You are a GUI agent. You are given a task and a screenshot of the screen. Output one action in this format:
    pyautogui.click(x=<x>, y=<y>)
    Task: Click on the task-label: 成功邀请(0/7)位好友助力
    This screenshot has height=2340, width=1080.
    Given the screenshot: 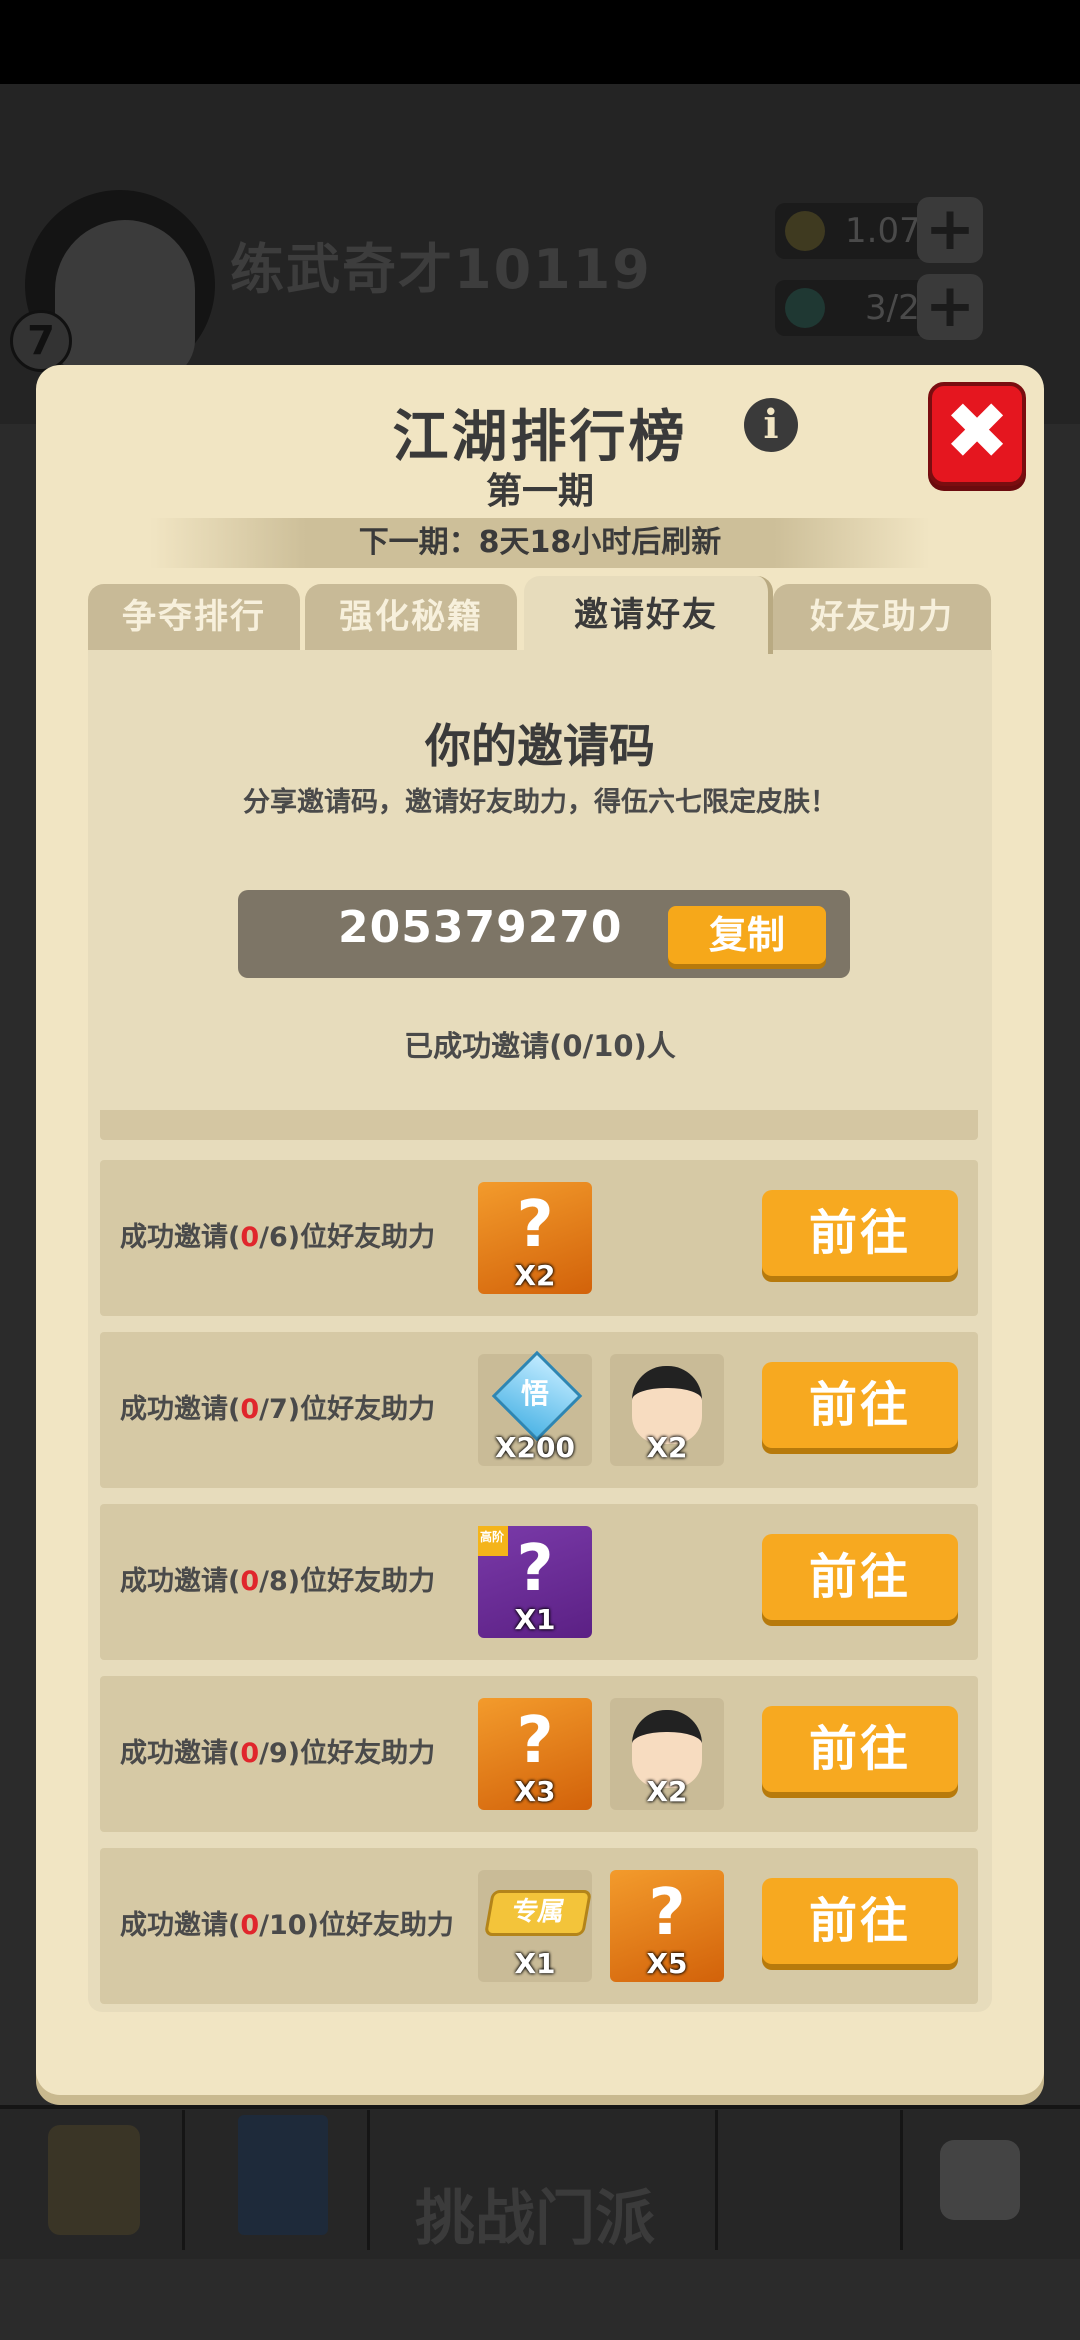 What is the action you would take?
    pyautogui.click(x=277, y=1410)
    